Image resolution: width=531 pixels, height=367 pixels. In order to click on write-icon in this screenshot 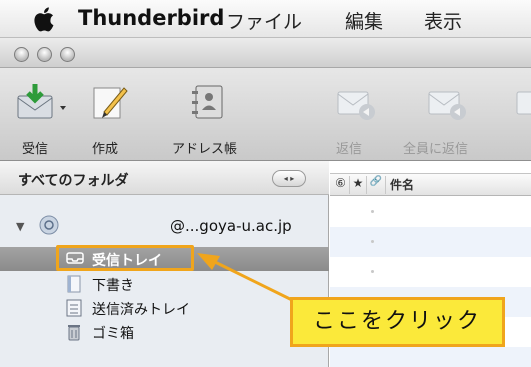, I will do `click(110, 103)`.